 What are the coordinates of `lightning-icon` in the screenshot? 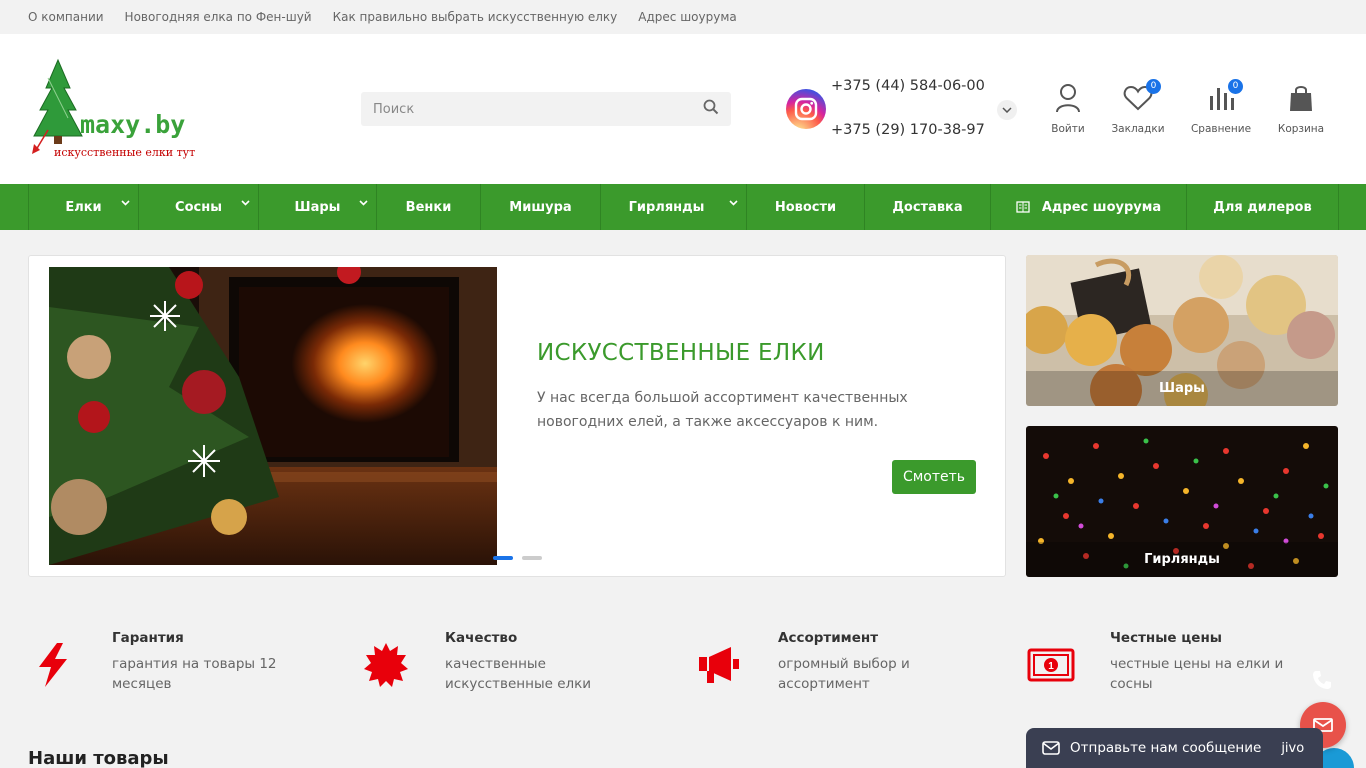 It's located at (53, 665).